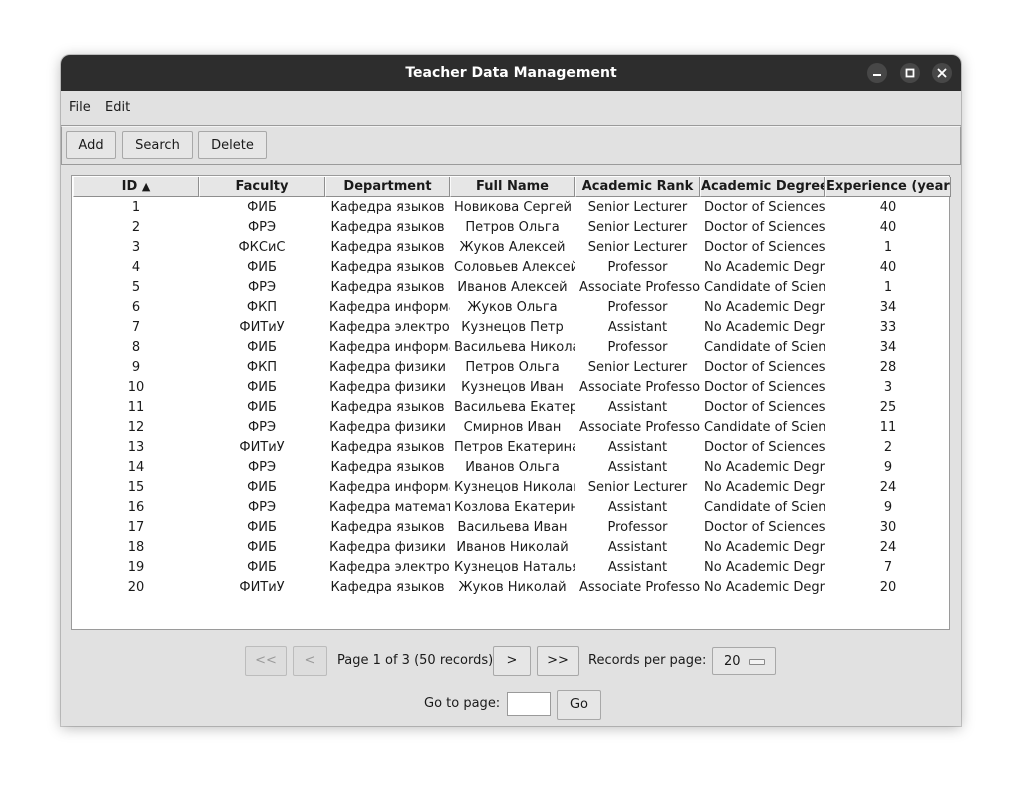 The image size is (1022, 793). Describe the element at coordinates (637, 527) in the screenshot. I see `cell-academic-rank: Professor` at that location.